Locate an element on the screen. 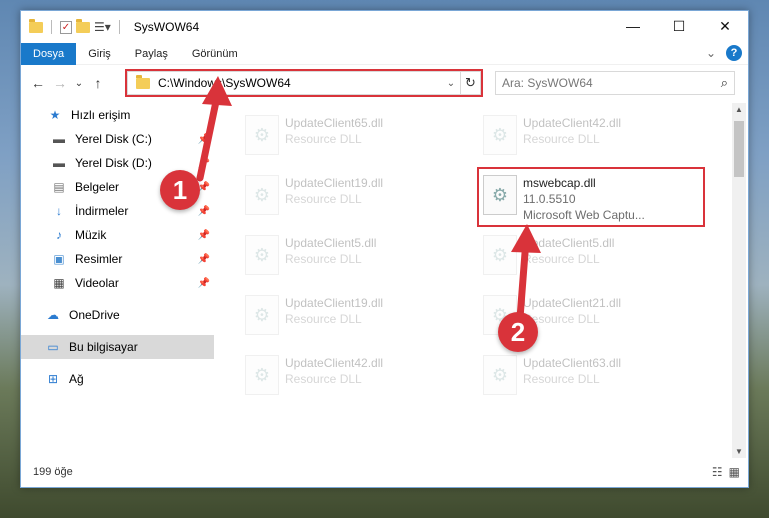 The height and width of the screenshot is (518, 769). window-title: SysWOW64 is located at coordinates (166, 27).